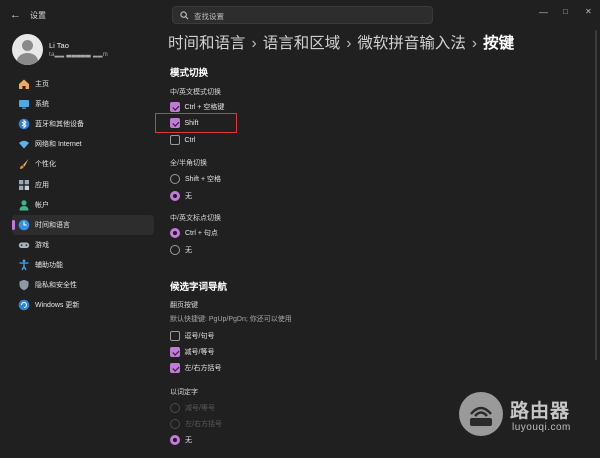  What do you see at coordinates (540, 411) in the screenshot?
I see `watermark-text: 路由器` at bounding box center [540, 411].